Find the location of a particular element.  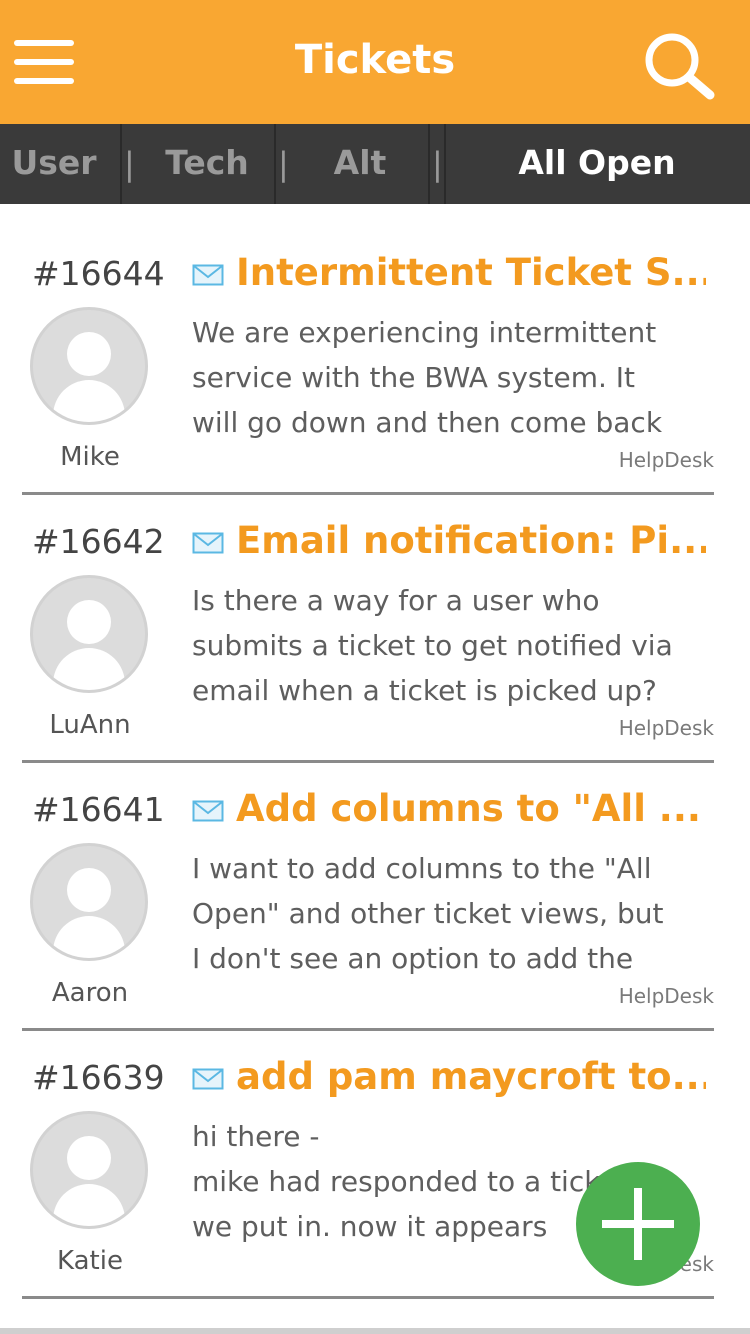

ticket-preview-line: Open" and other ticket views, but is located at coordinates (428, 913).